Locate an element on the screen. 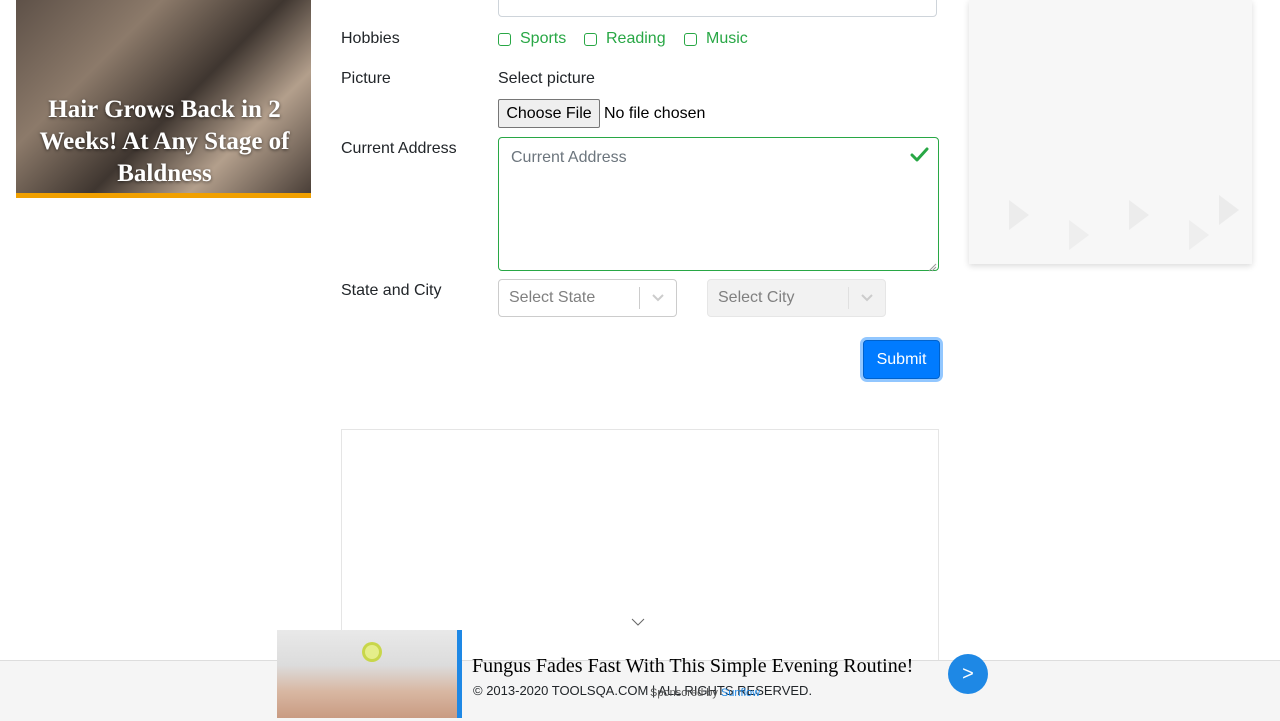 The width and height of the screenshot is (1280, 721). valid-check-icon is located at coordinates (919, 157).